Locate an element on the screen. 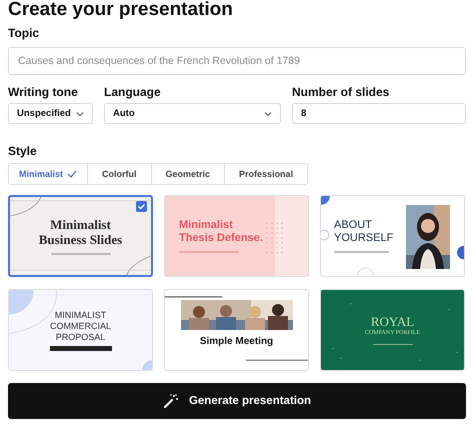 The image size is (474, 428). template-thumbnail: ABOUT YOURSELF is located at coordinates (392, 236).